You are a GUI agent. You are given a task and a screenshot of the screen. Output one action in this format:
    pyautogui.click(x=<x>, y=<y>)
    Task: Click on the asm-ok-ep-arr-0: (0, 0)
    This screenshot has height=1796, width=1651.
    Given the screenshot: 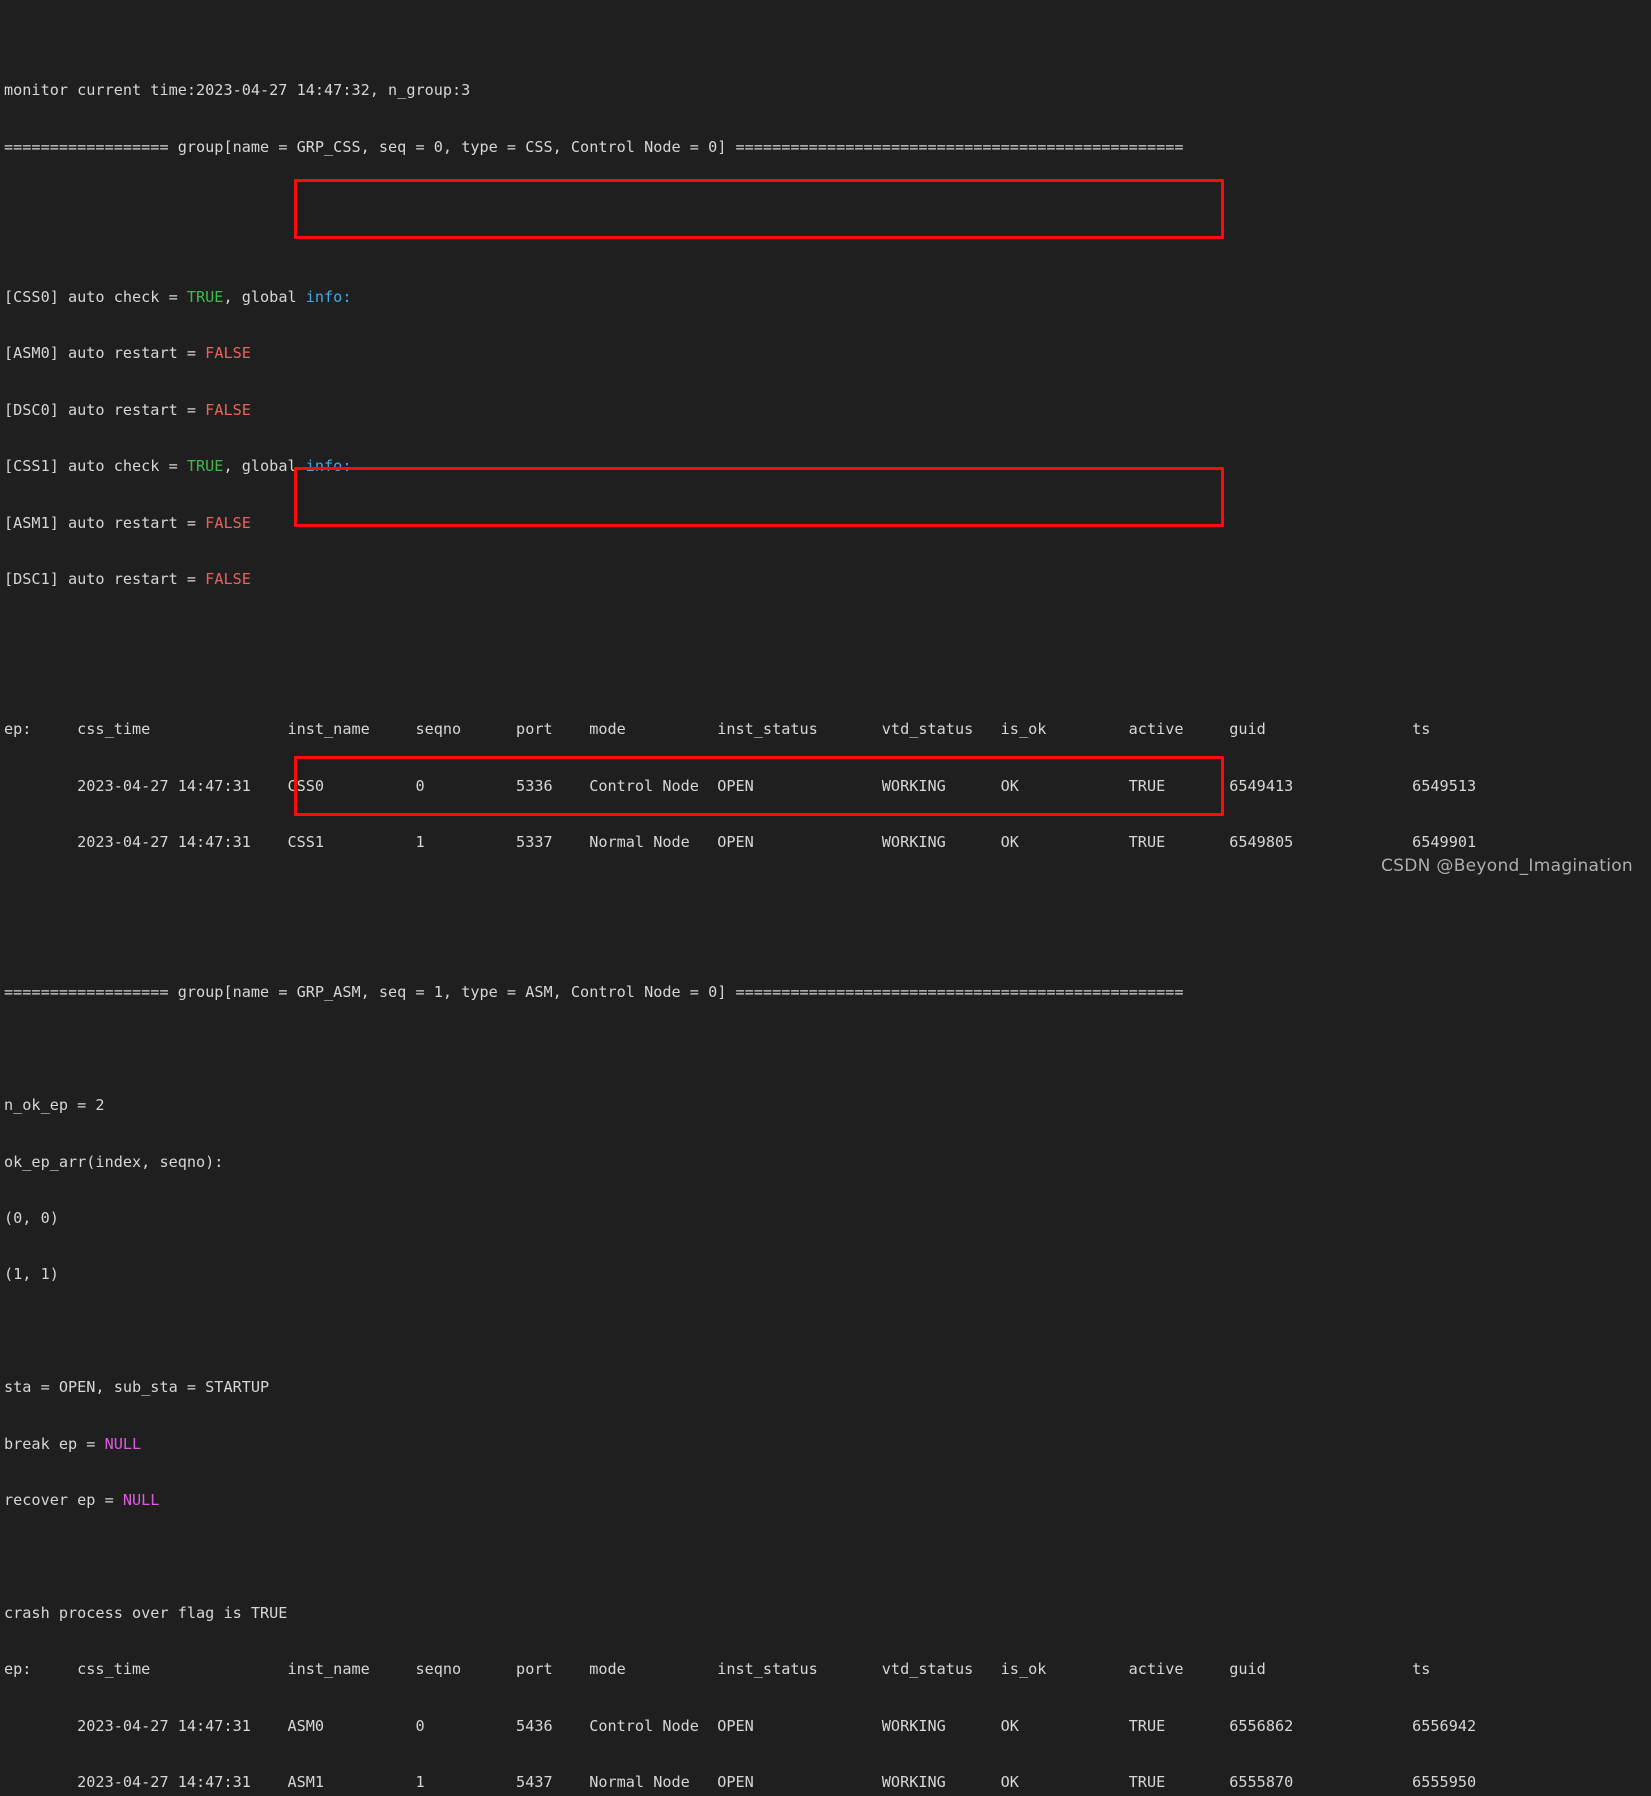 What is the action you would take?
    pyautogui.click(x=31, y=1218)
    